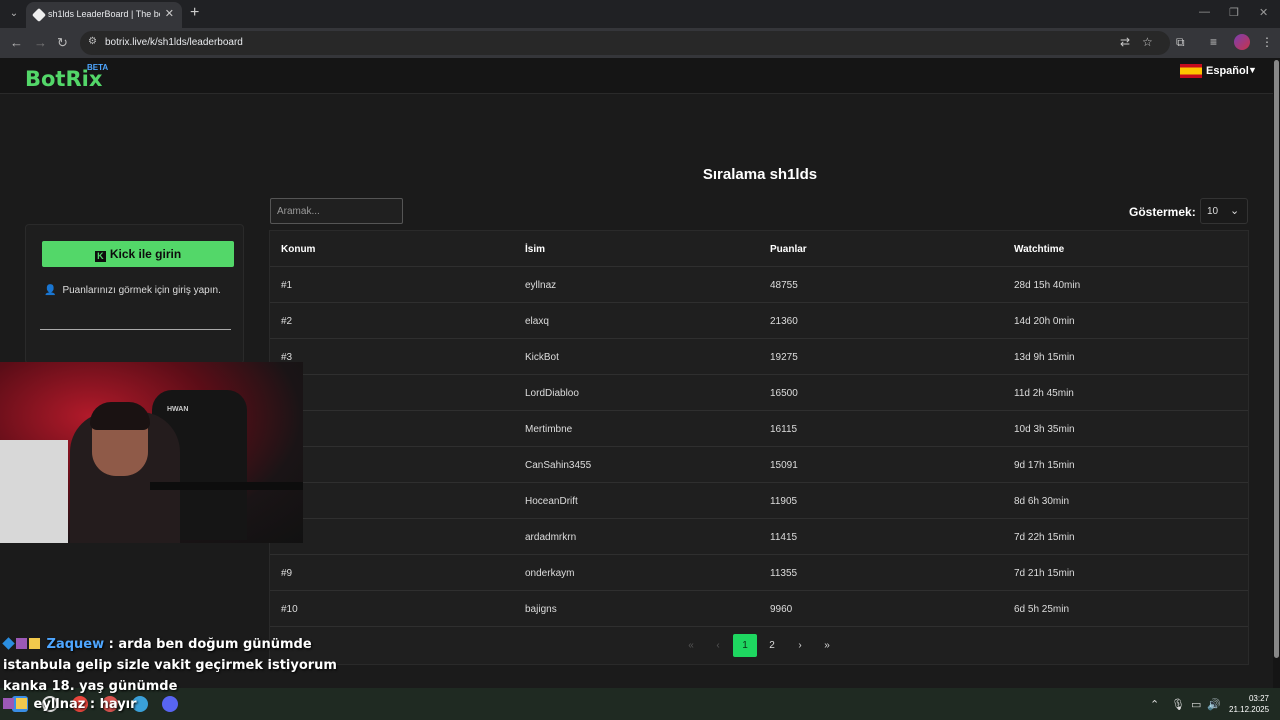  I want to click on clock-time: 03:27, so click(1258, 698).